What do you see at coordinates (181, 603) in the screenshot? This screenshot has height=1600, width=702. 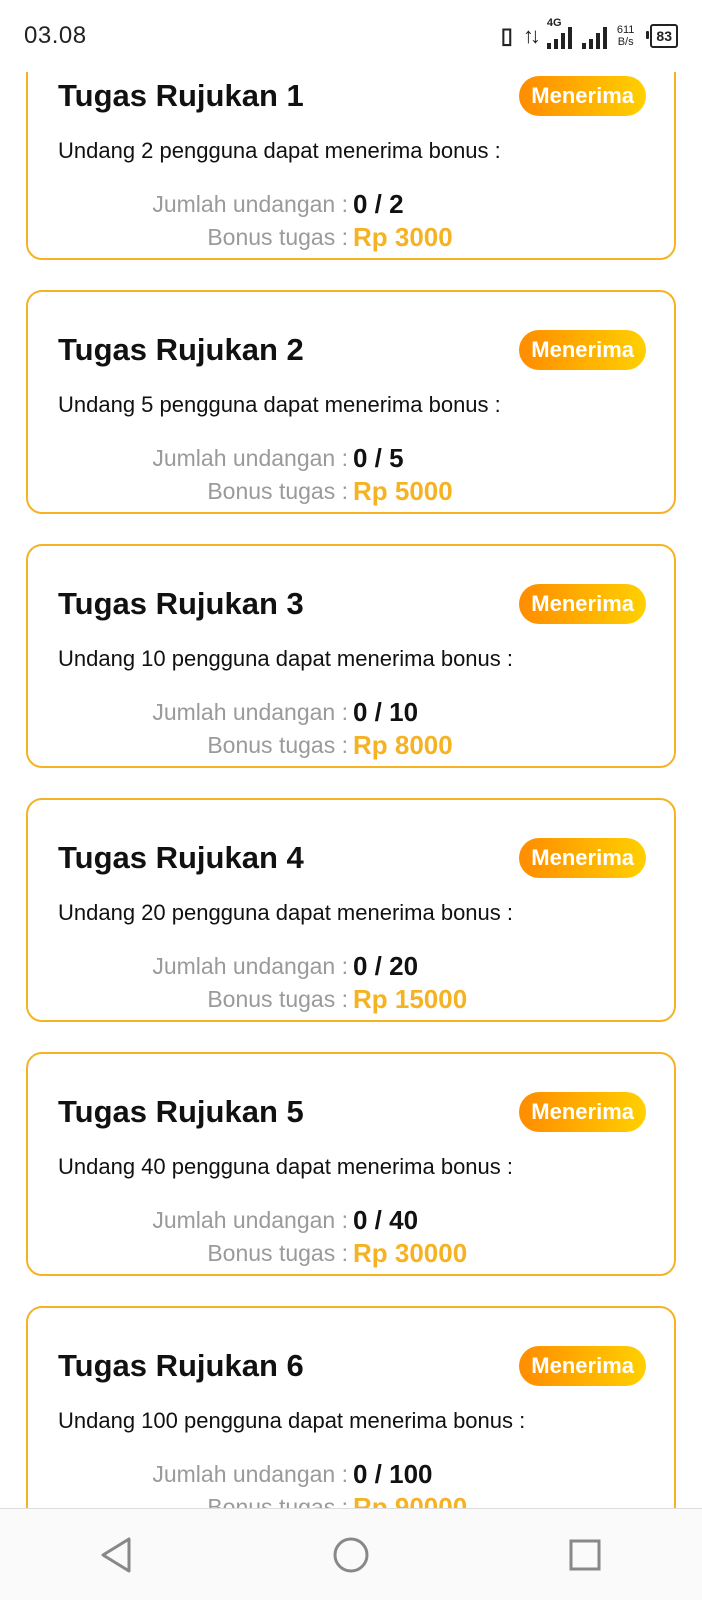 I see `task-title: Tugas Rujukan 3` at bounding box center [181, 603].